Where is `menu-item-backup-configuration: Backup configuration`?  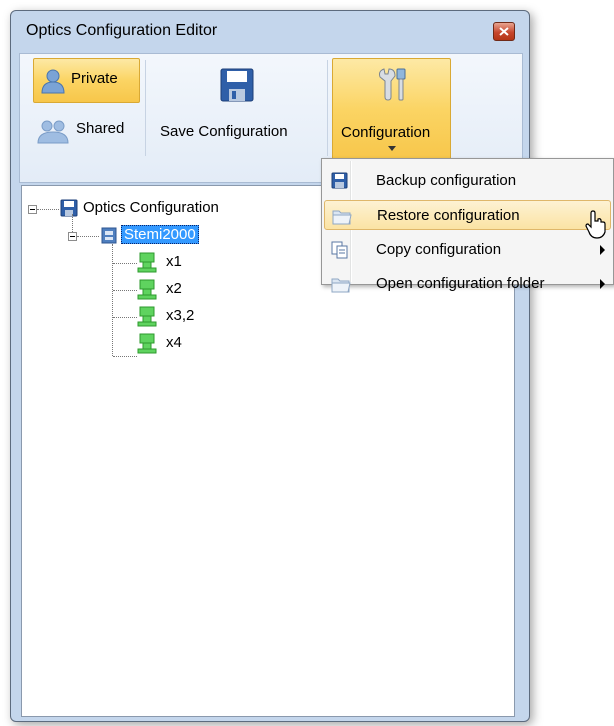
menu-item-backup-configuration: Backup configuration is located at coordinates (467, 181).